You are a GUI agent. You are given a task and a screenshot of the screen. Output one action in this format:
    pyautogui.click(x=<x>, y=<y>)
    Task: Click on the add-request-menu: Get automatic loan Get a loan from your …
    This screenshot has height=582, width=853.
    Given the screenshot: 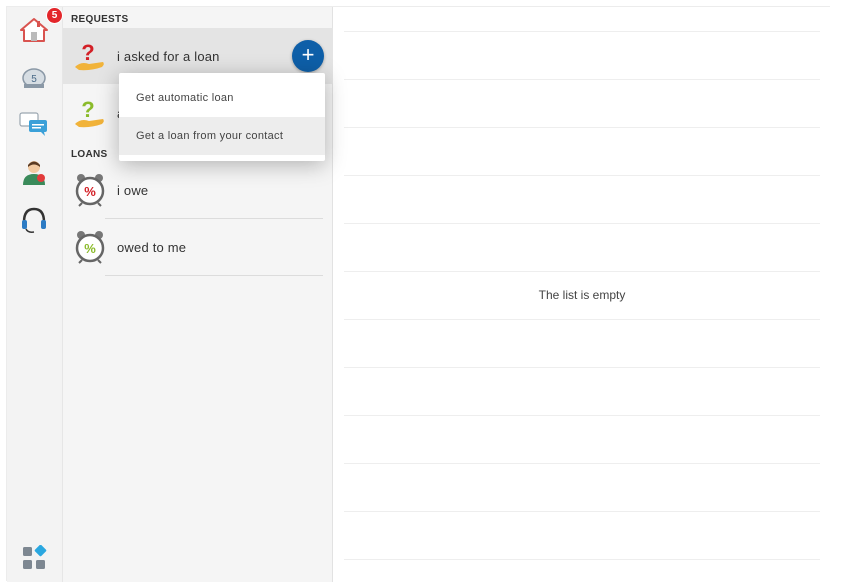 What is the action you would take?
    pyautogui.click(x=222, y=117)
    